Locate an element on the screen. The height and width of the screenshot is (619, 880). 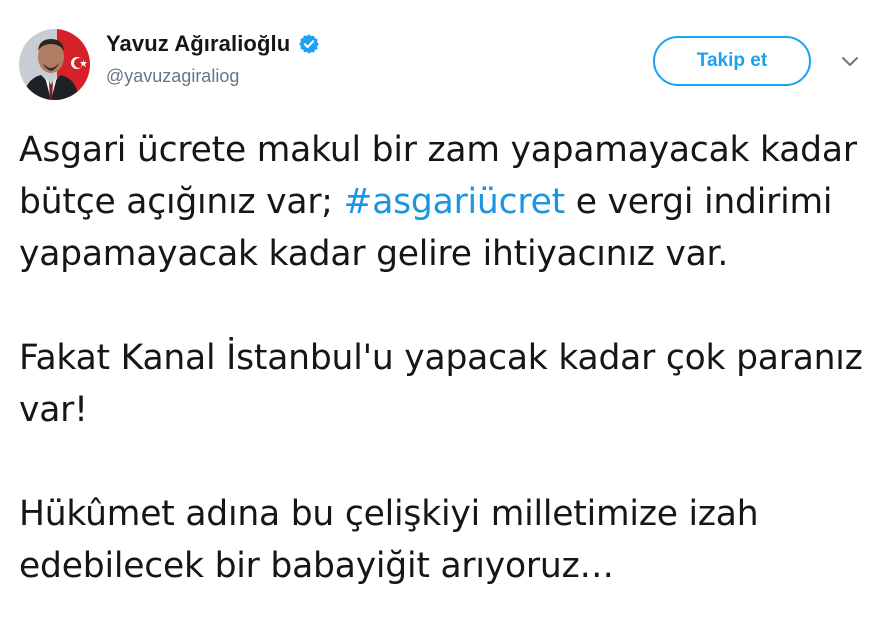
follow-button: Takip et is located at coordinates (732, 61).